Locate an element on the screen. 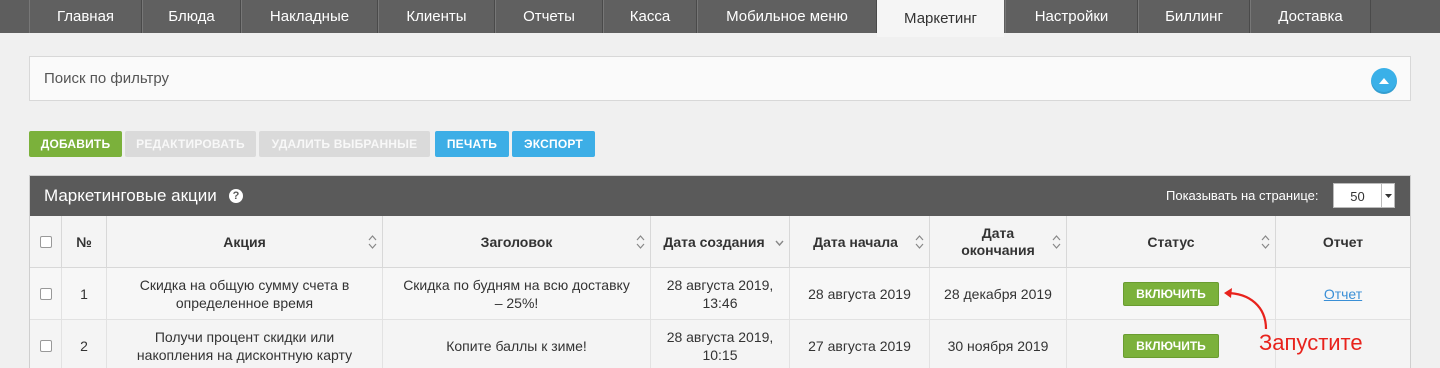 Image resolution: width=1440 pixels, height=368 pixels. row-created: 28 августа 2019, 10:15 is located at coordinates (720, 344).